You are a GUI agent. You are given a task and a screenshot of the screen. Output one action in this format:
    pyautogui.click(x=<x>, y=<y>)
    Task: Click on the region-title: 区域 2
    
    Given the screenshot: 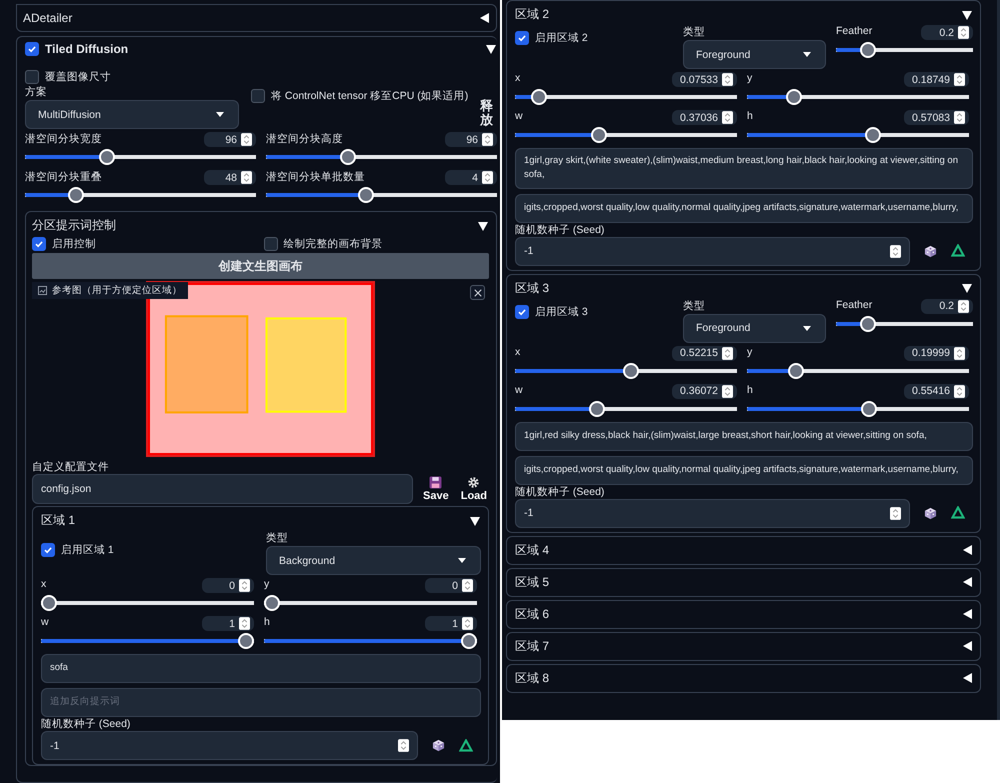 What is the action you would take?
    pyautogui.click(x=532, y=14)
    